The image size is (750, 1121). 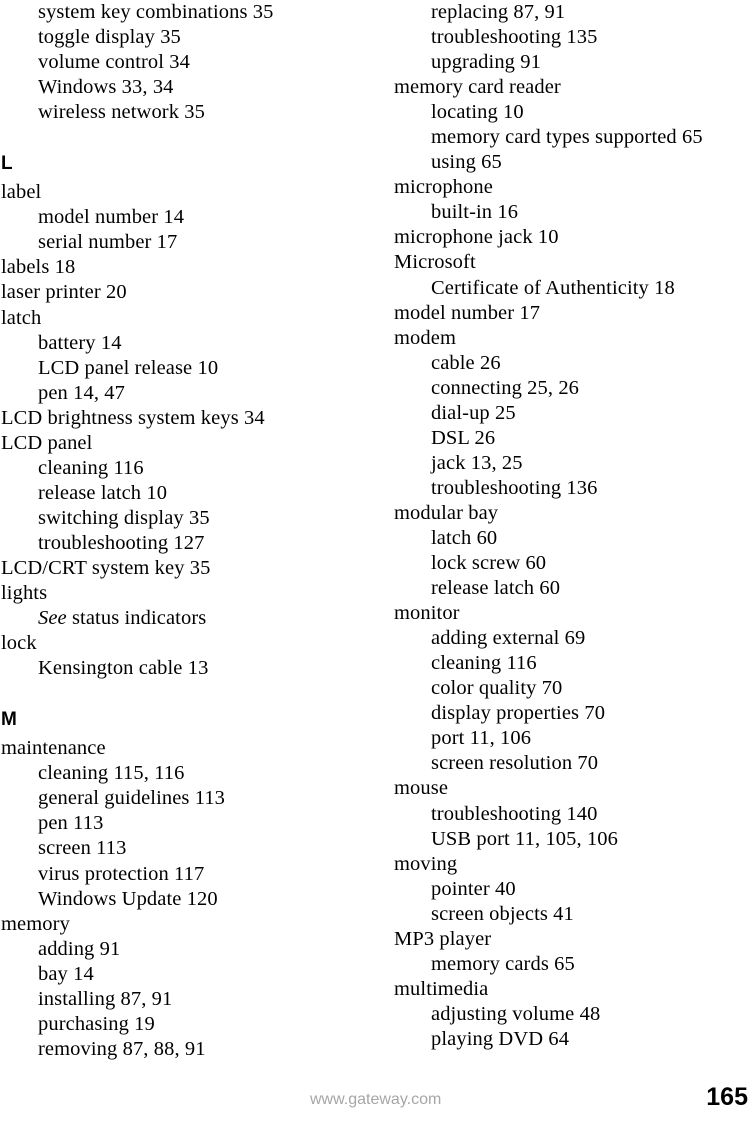 What do you see at coordinates (132, 798) in the screenshot?
I see `index-subentry: general guidelines 113` at bounding box center [132, 798].